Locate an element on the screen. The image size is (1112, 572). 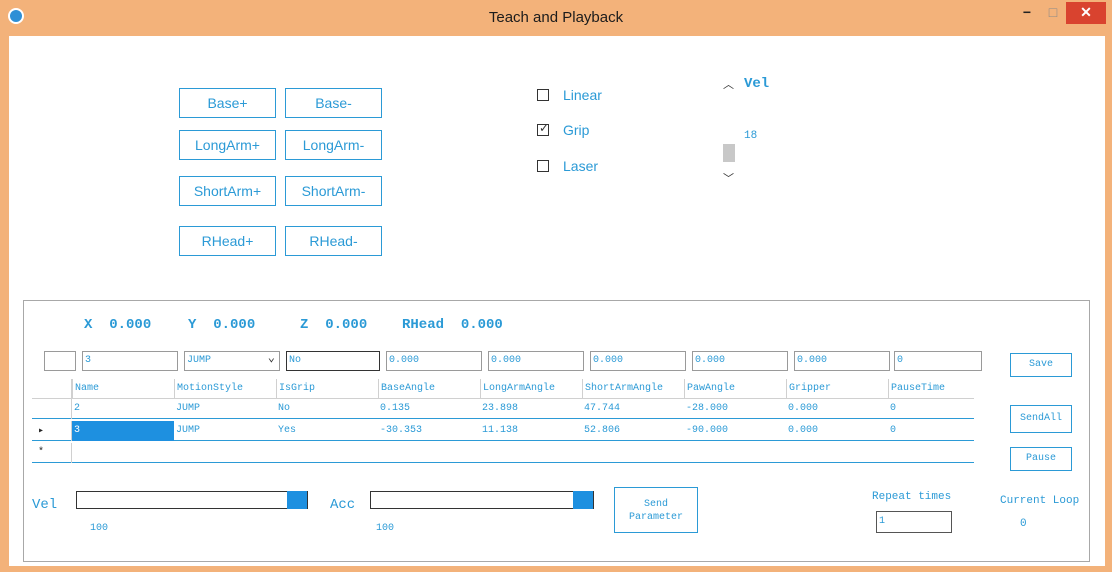
pause-time-input: 0 is located at coordinates (938, 361).